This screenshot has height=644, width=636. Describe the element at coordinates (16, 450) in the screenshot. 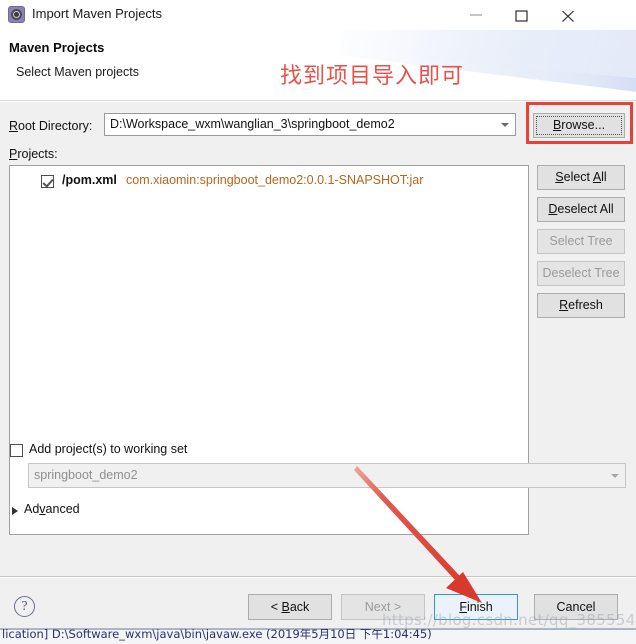

I see `add-to-working-set-checkbox` at that location.